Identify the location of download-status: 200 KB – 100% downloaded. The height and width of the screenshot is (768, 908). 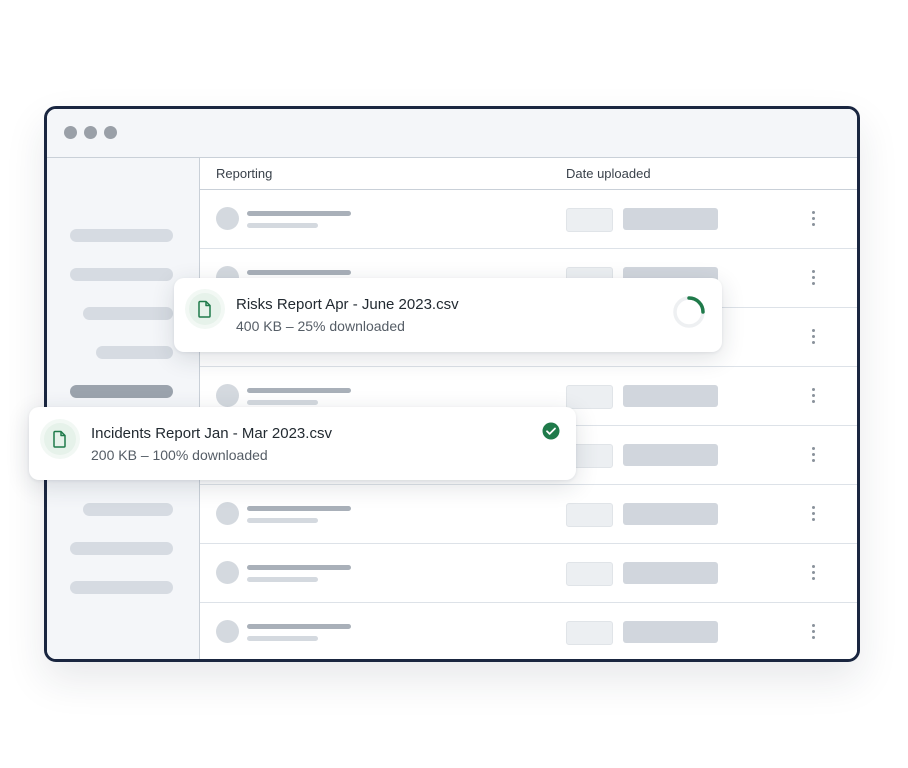
(179, 455).